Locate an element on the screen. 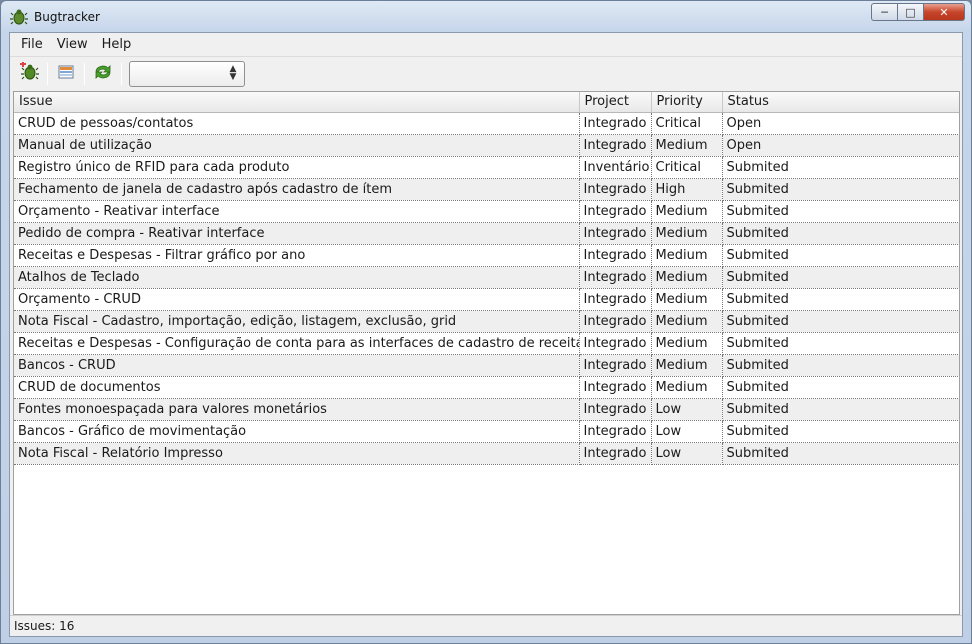 Image resolution: width=972 pixels, height=644 pixels. menu-help: Help is located at coordinates (117, 44).